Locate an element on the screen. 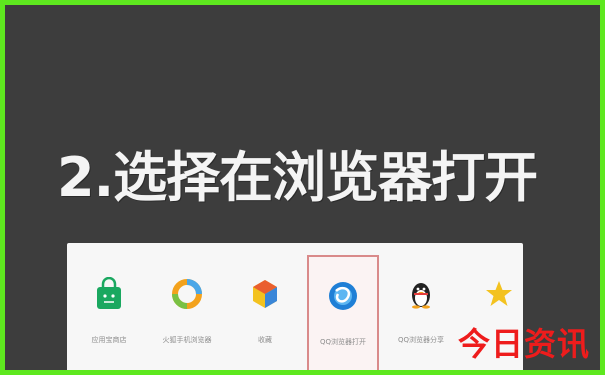 The height and width of the screenshot is (375, 605). app-tile-2: 收藏 is located at coordinates (265, 312).